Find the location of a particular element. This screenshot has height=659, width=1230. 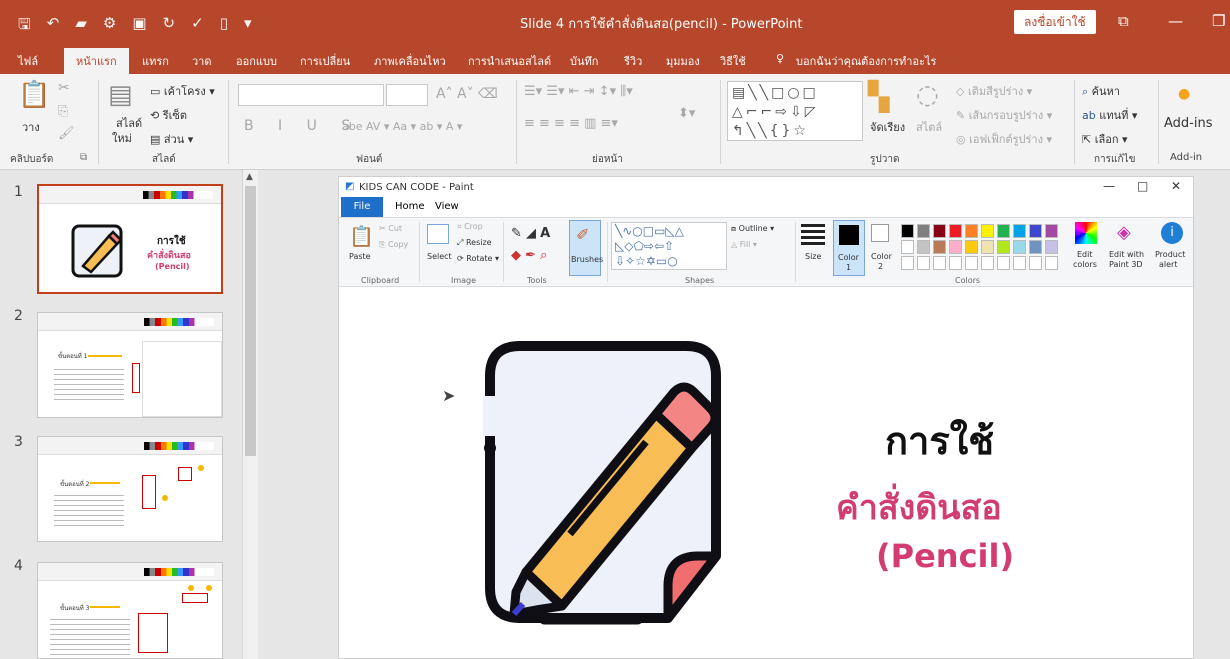

slide-thumbnail-3: ขั้นตอนที่ 2 is located at coordinates (130, 489).